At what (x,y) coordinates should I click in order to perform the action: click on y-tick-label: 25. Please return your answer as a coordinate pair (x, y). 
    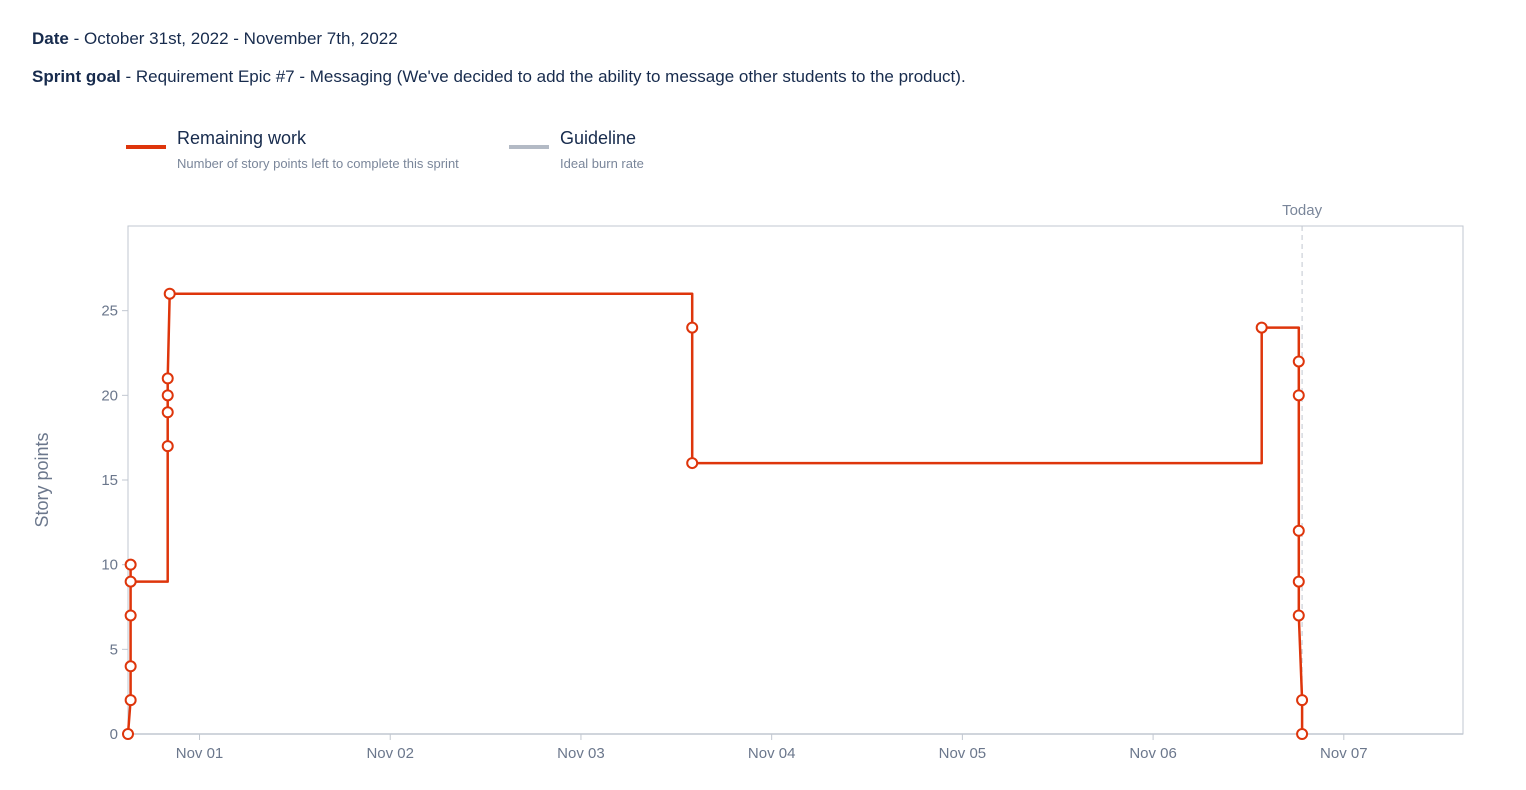
    Looking at the image, I should click on (109, 311).